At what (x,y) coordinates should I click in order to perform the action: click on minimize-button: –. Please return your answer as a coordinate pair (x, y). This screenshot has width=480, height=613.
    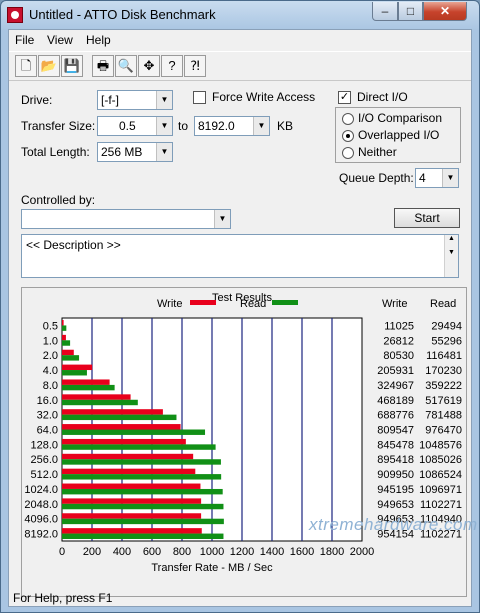
    Looking at the image, I should click on (385, 11).